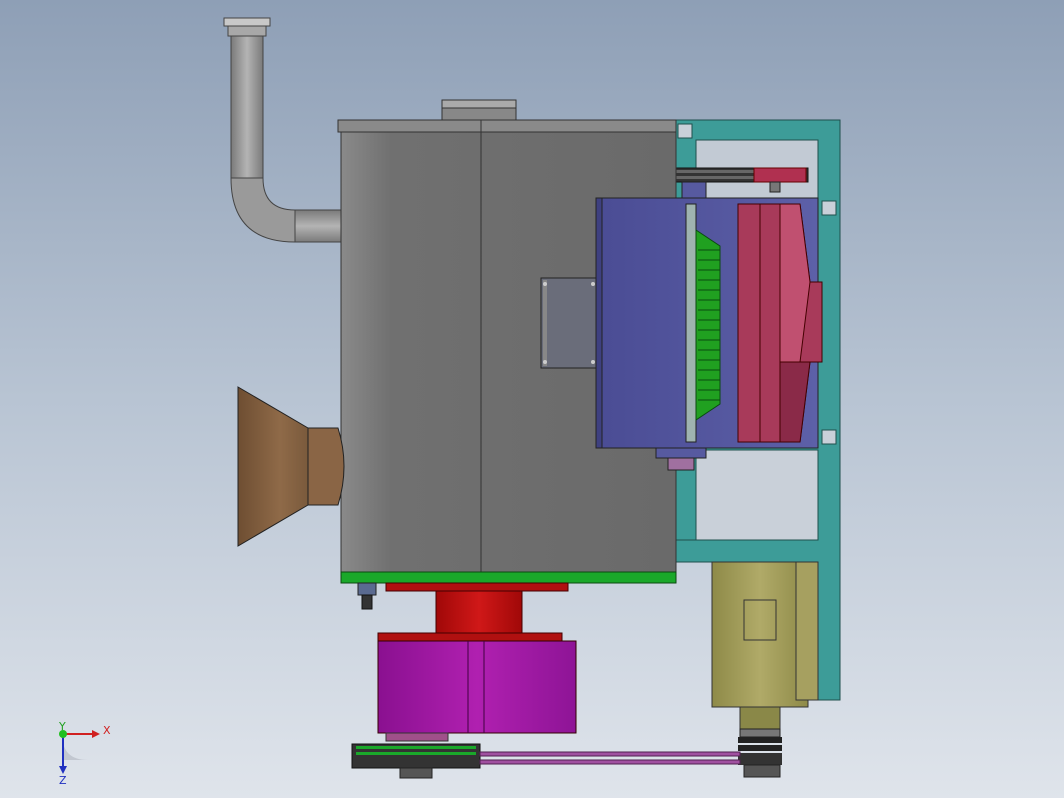 The height and width of the screenshot is (798, 1064). Describe the element at coordinates (84, 753) in the screenshot. I see `coordinate-triad: X Y Z` at that location.